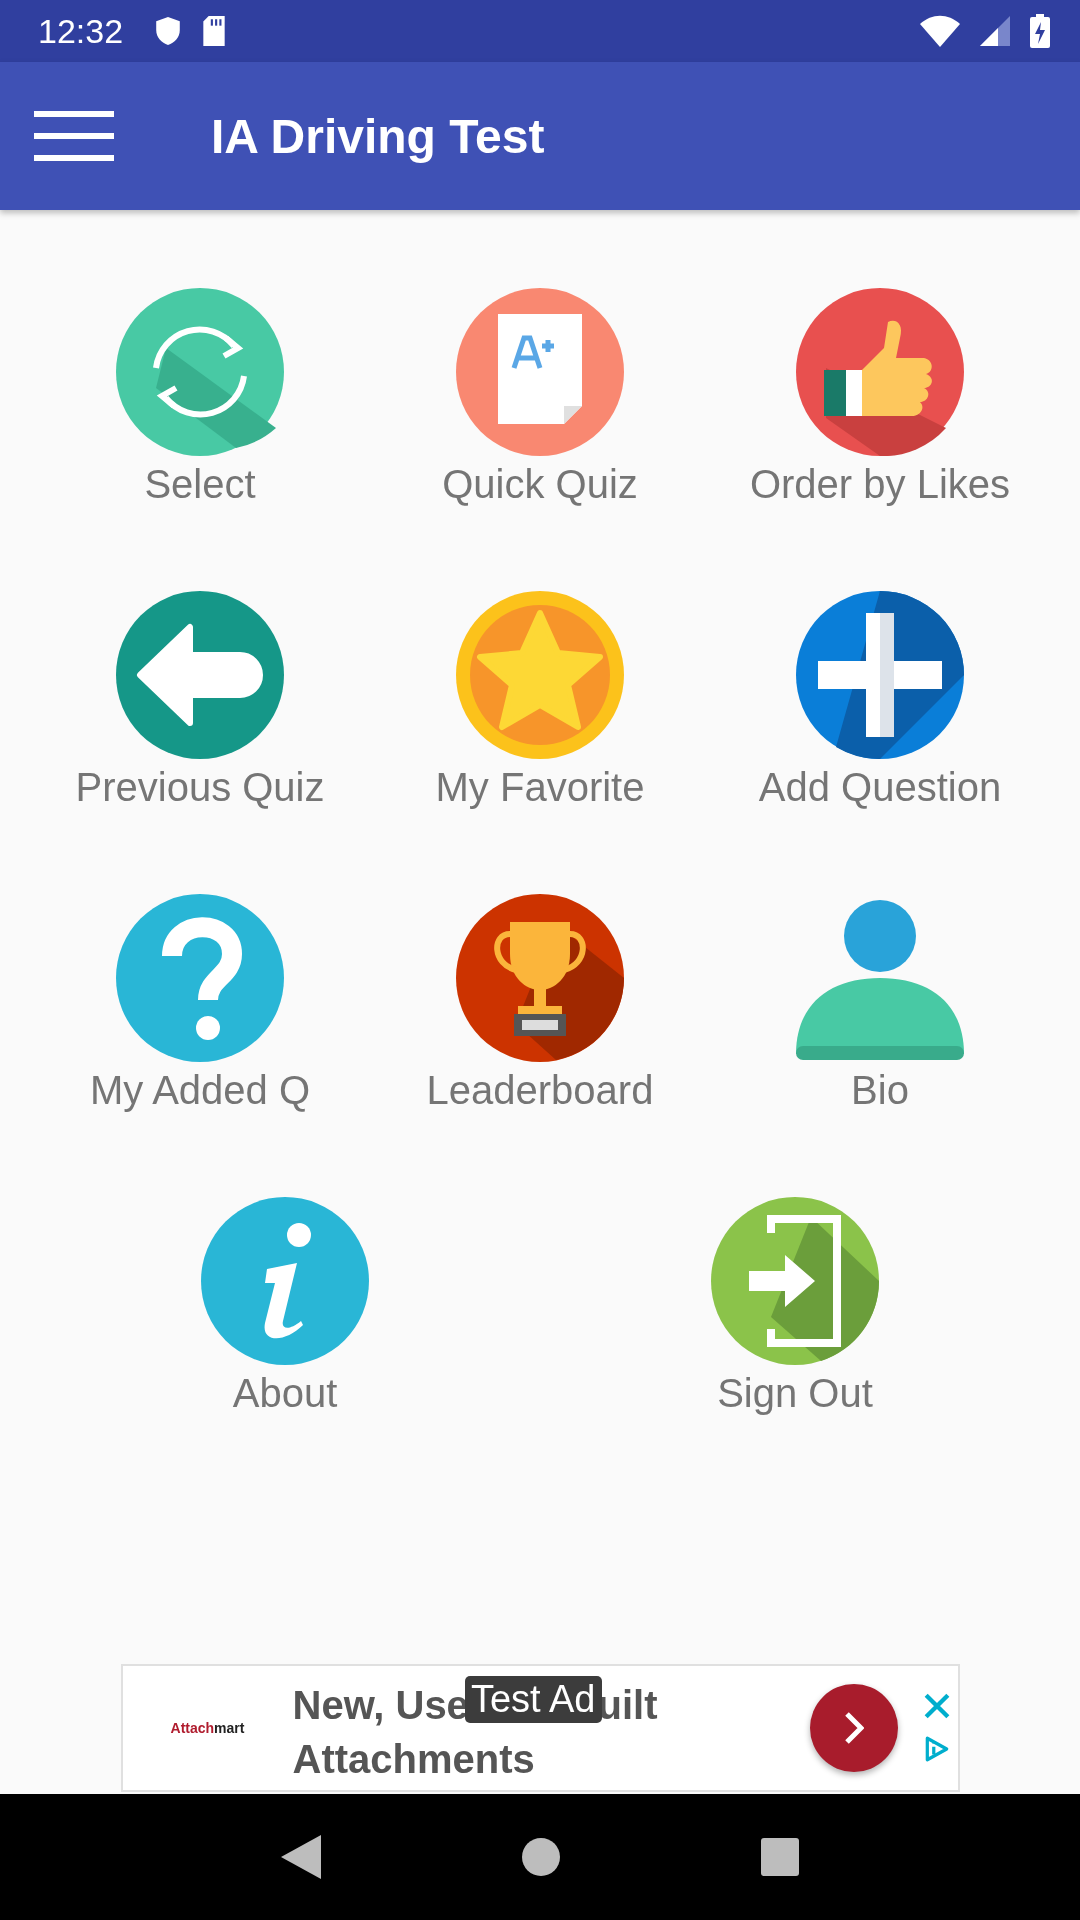  I want to click on menu-item-label: Previous Quiz, so click(200, 787).